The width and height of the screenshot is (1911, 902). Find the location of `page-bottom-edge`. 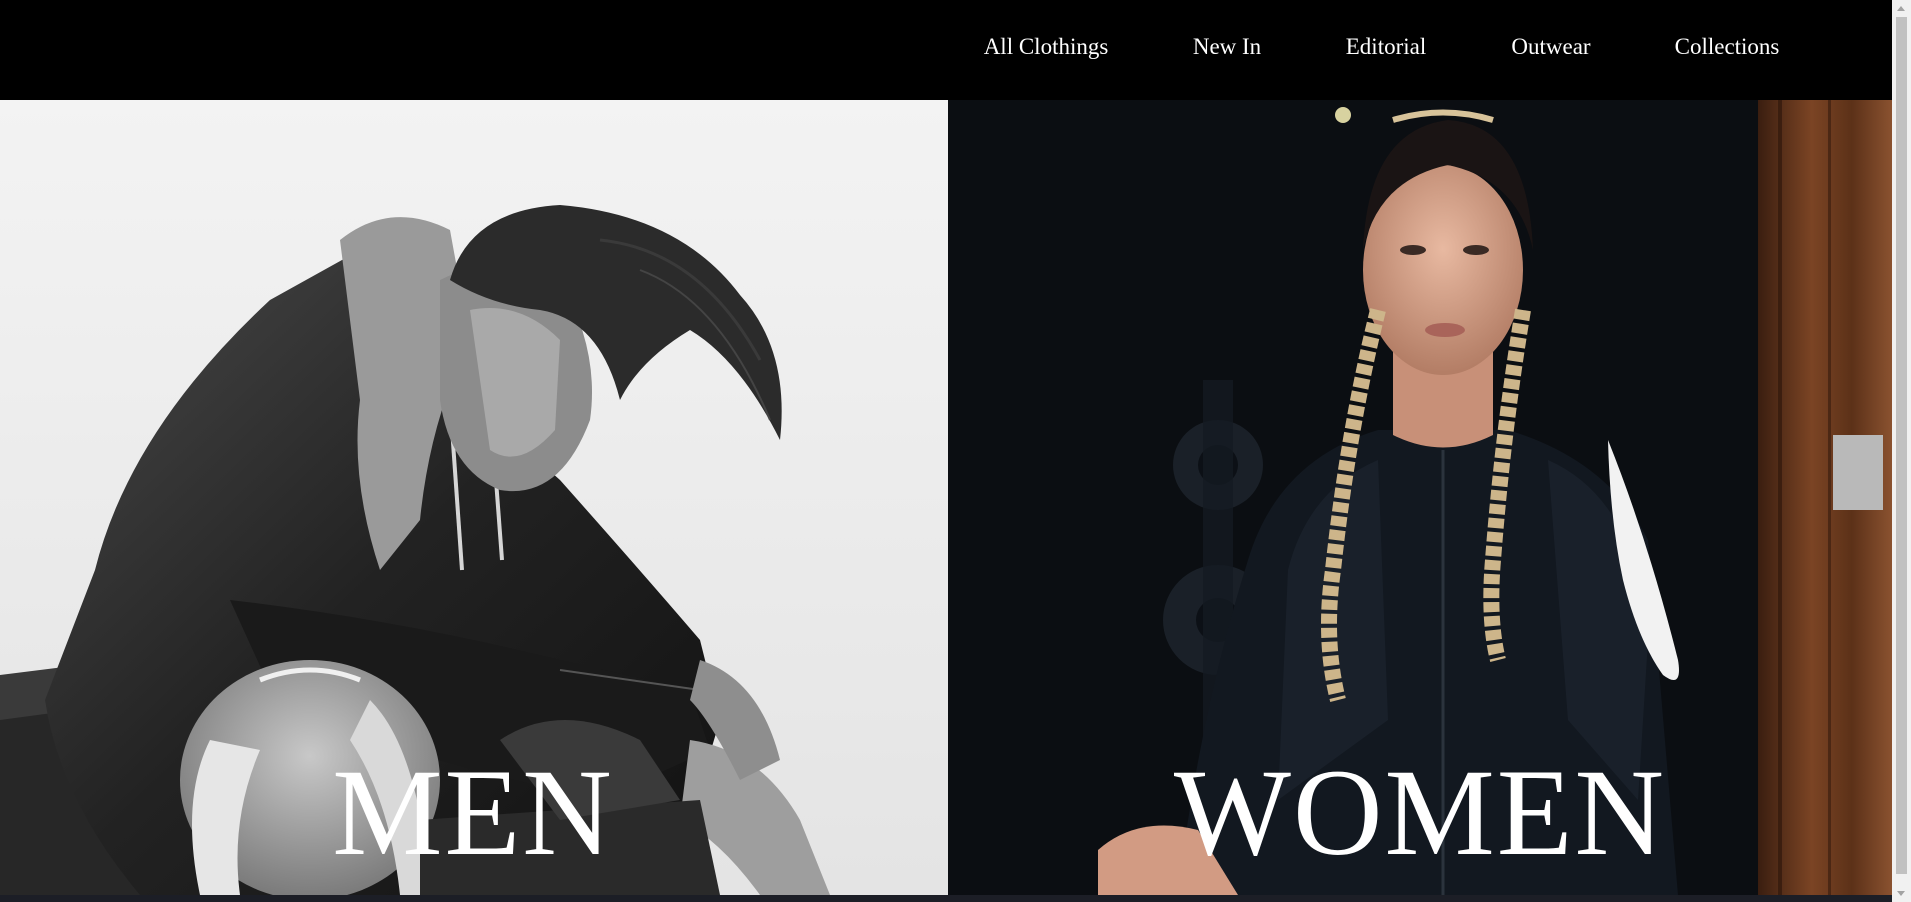

page-bottom-edge is located at coordinates (946, 898).